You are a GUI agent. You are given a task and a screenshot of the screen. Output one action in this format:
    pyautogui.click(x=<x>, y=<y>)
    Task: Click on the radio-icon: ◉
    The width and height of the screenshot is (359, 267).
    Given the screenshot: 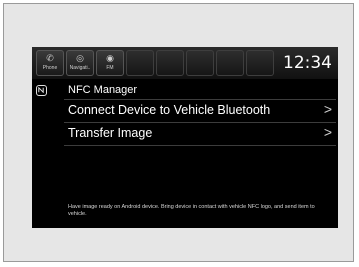 What is the action you would take?
    pyautogui.click(x=110, y=58)
    